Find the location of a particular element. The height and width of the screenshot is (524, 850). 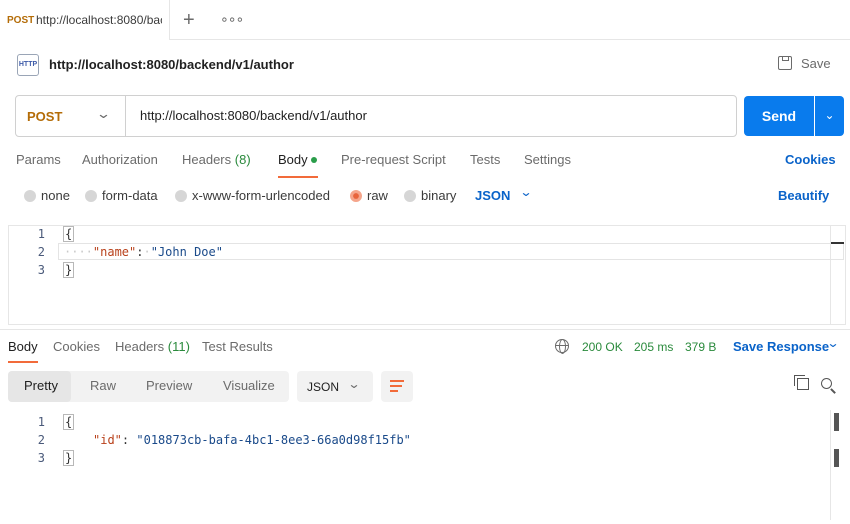

tab-title: http://localhost:8080/backend/v1/author is located at coordinates (99, 20).